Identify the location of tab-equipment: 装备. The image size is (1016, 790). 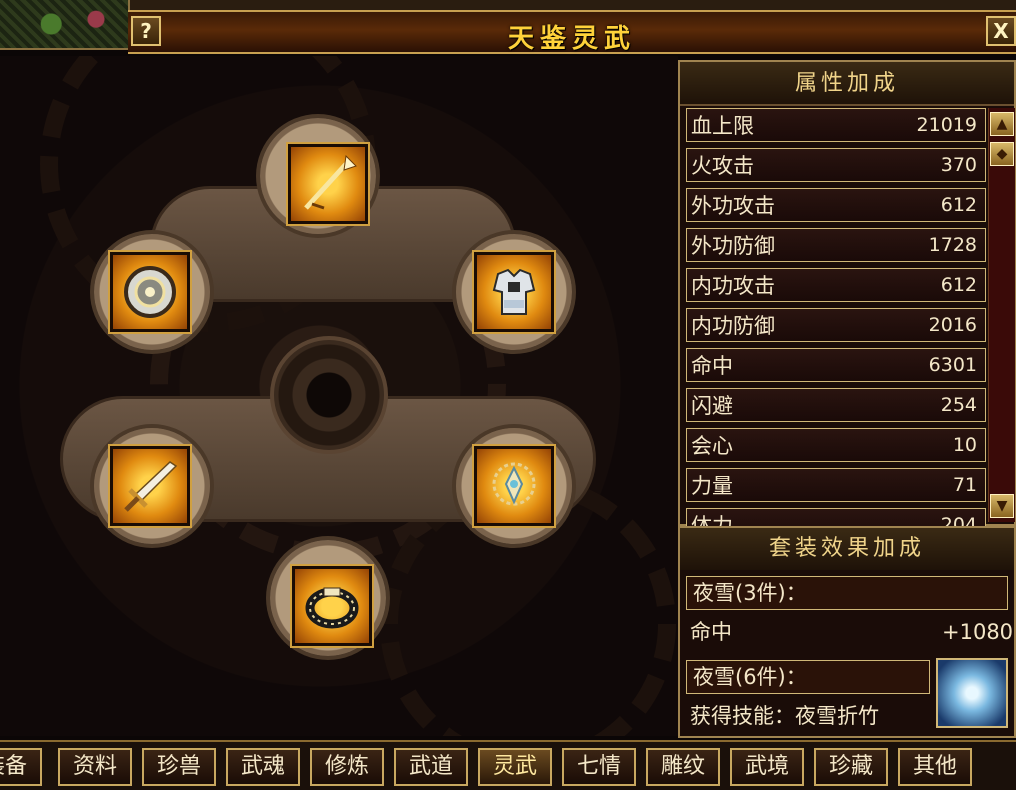
(21, 767).